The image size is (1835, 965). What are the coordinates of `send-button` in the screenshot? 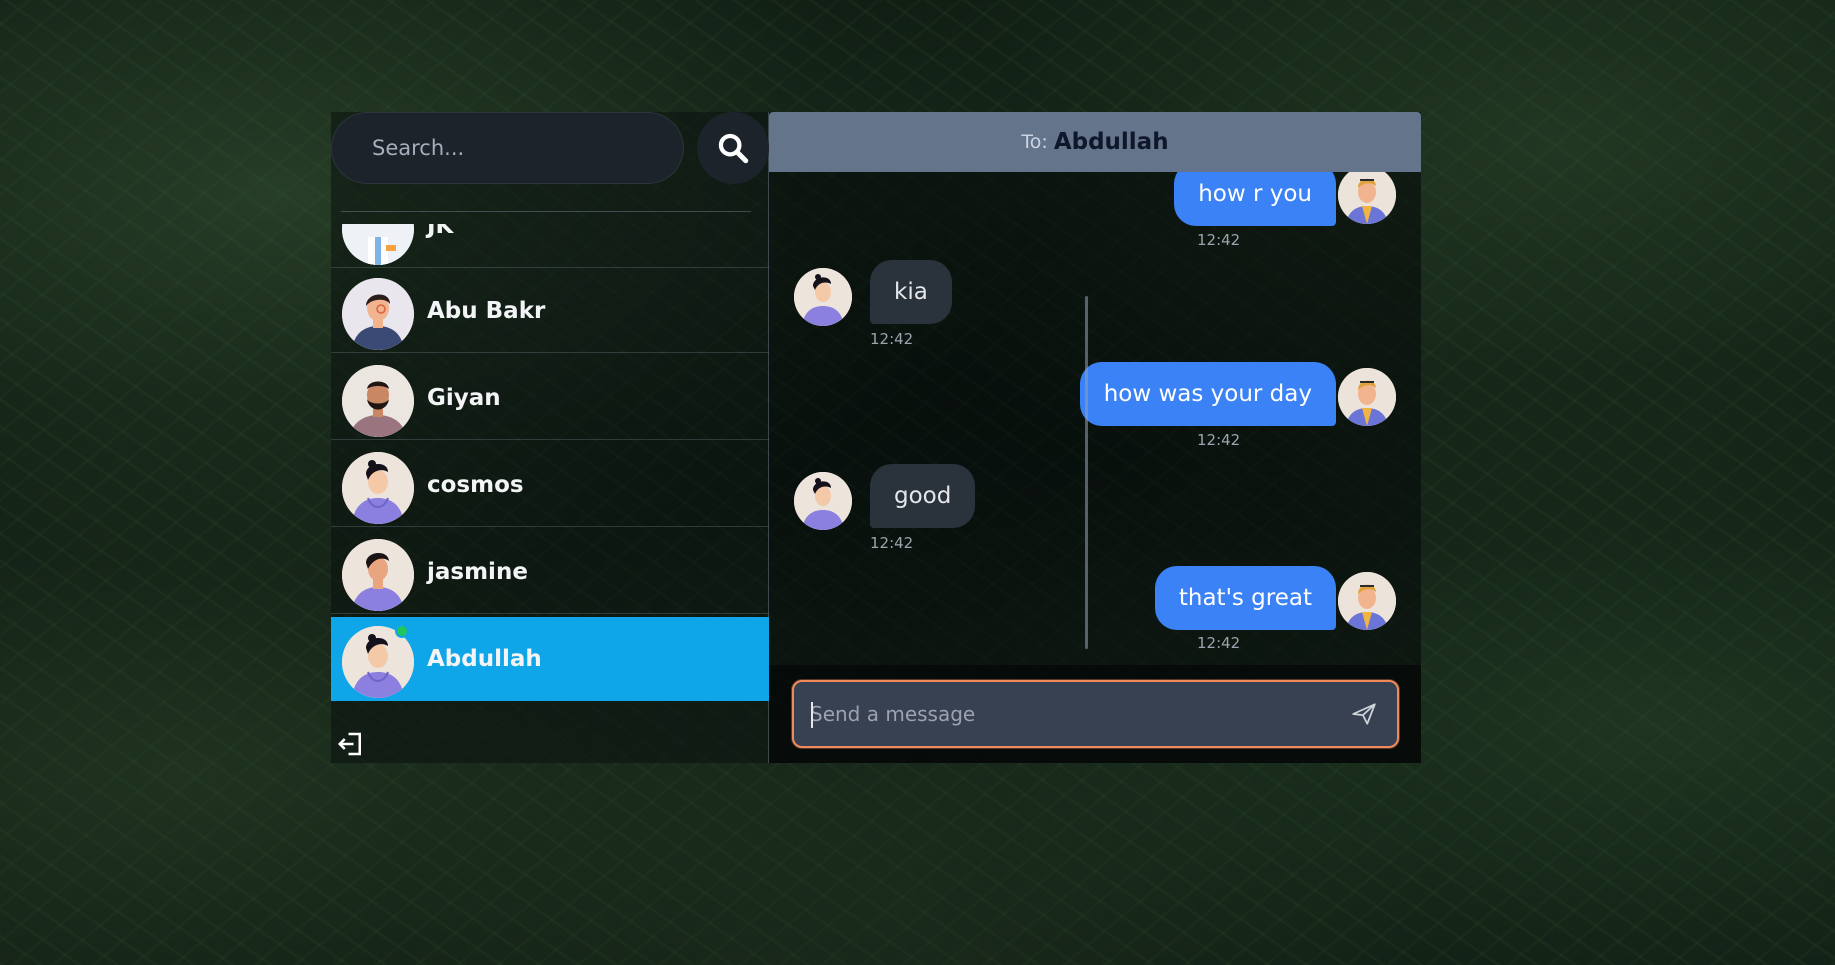 It's located at (1364, 714).